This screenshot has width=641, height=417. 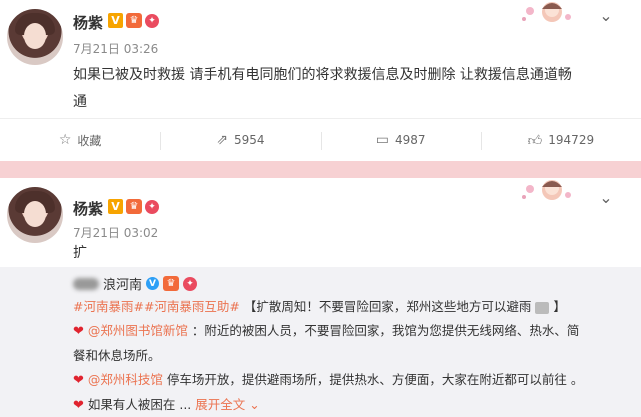 What do you see at coordinates (249, 140) in the screenshot?
I see `repost-count: 5954` at bounding box center [249, 140].